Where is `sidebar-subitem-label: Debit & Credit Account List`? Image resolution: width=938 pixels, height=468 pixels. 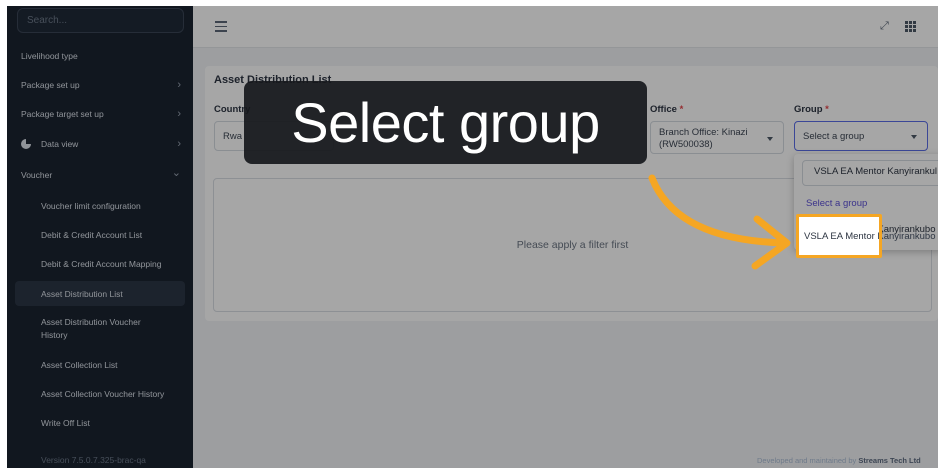 sidebar-subitem-label: Debit & Credit Account List is located at coordinates (92, 235).